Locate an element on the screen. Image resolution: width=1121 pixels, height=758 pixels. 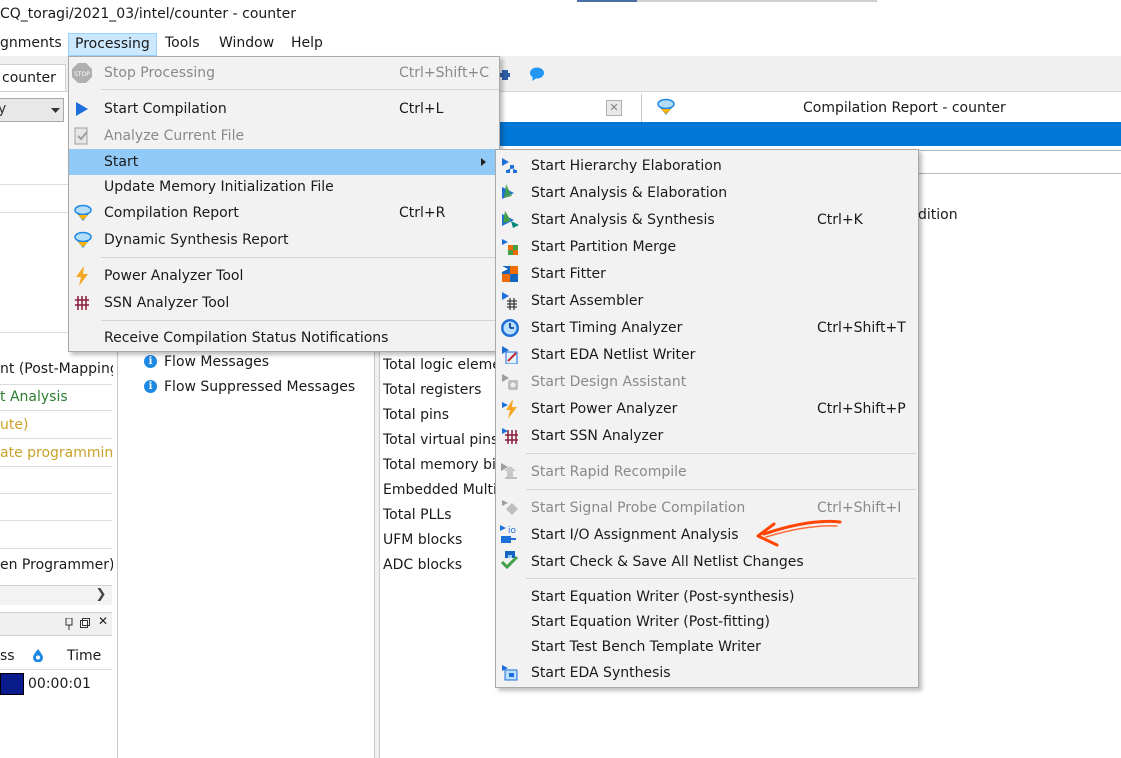
task-row-label: en Programmer) is located at coordinates (56, 565).